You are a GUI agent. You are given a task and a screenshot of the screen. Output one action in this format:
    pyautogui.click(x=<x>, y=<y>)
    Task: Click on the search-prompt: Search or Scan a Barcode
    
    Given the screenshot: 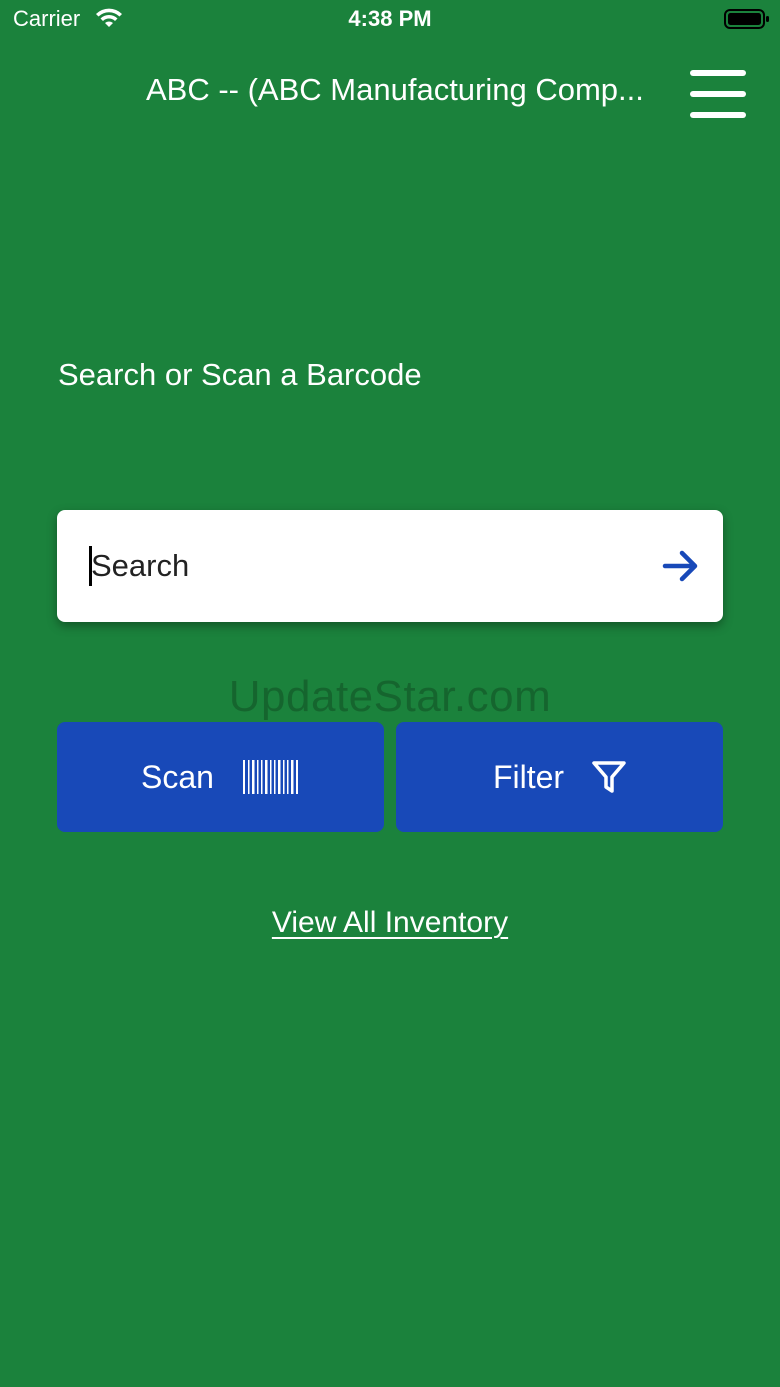 What is the action you would take?
    pyautogui.click(x=240, y=374)
    